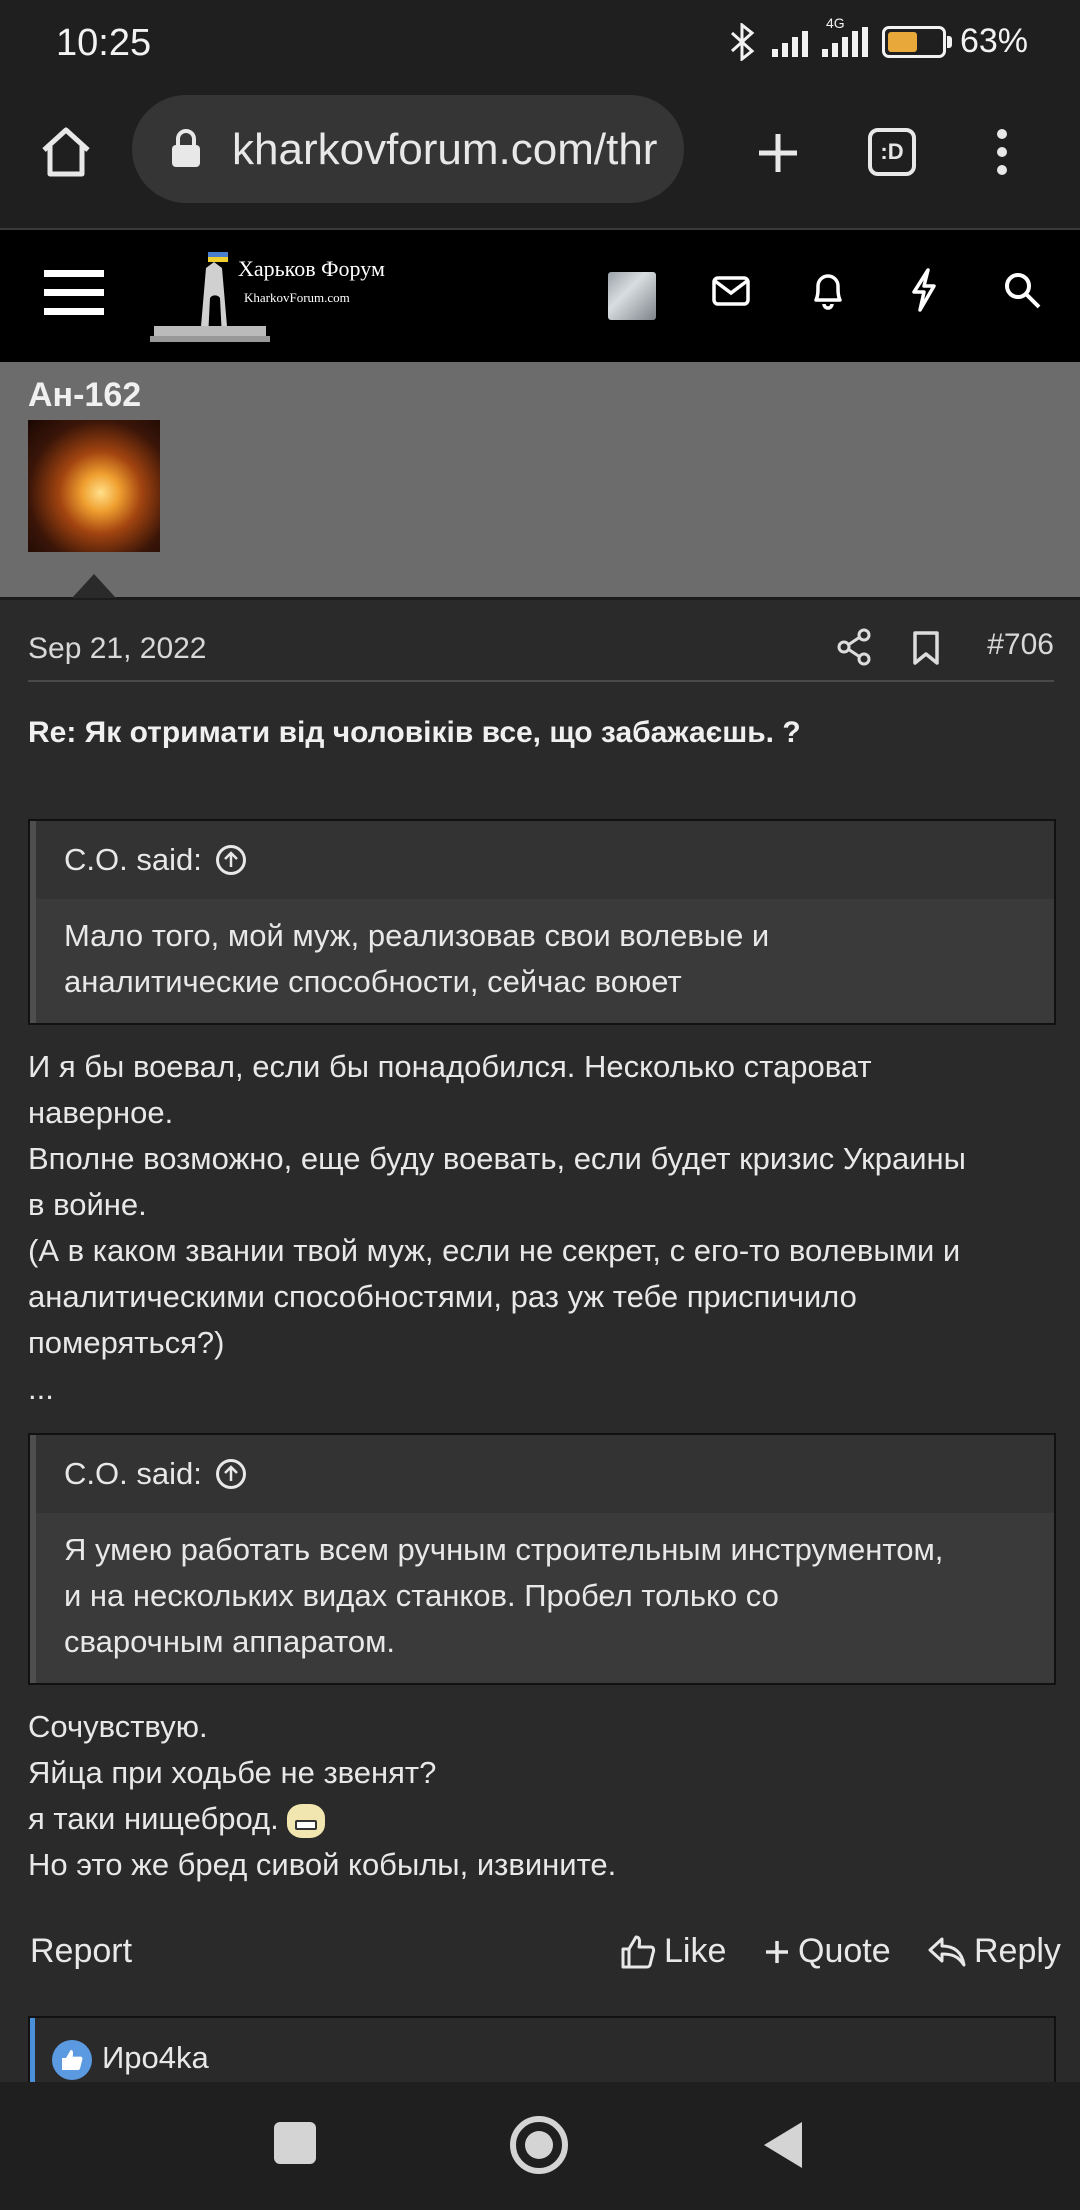  What do you see at coordinates (835, 22) in the screenshot?
I see `network-label: 4G` at bounding box center [835, 22].